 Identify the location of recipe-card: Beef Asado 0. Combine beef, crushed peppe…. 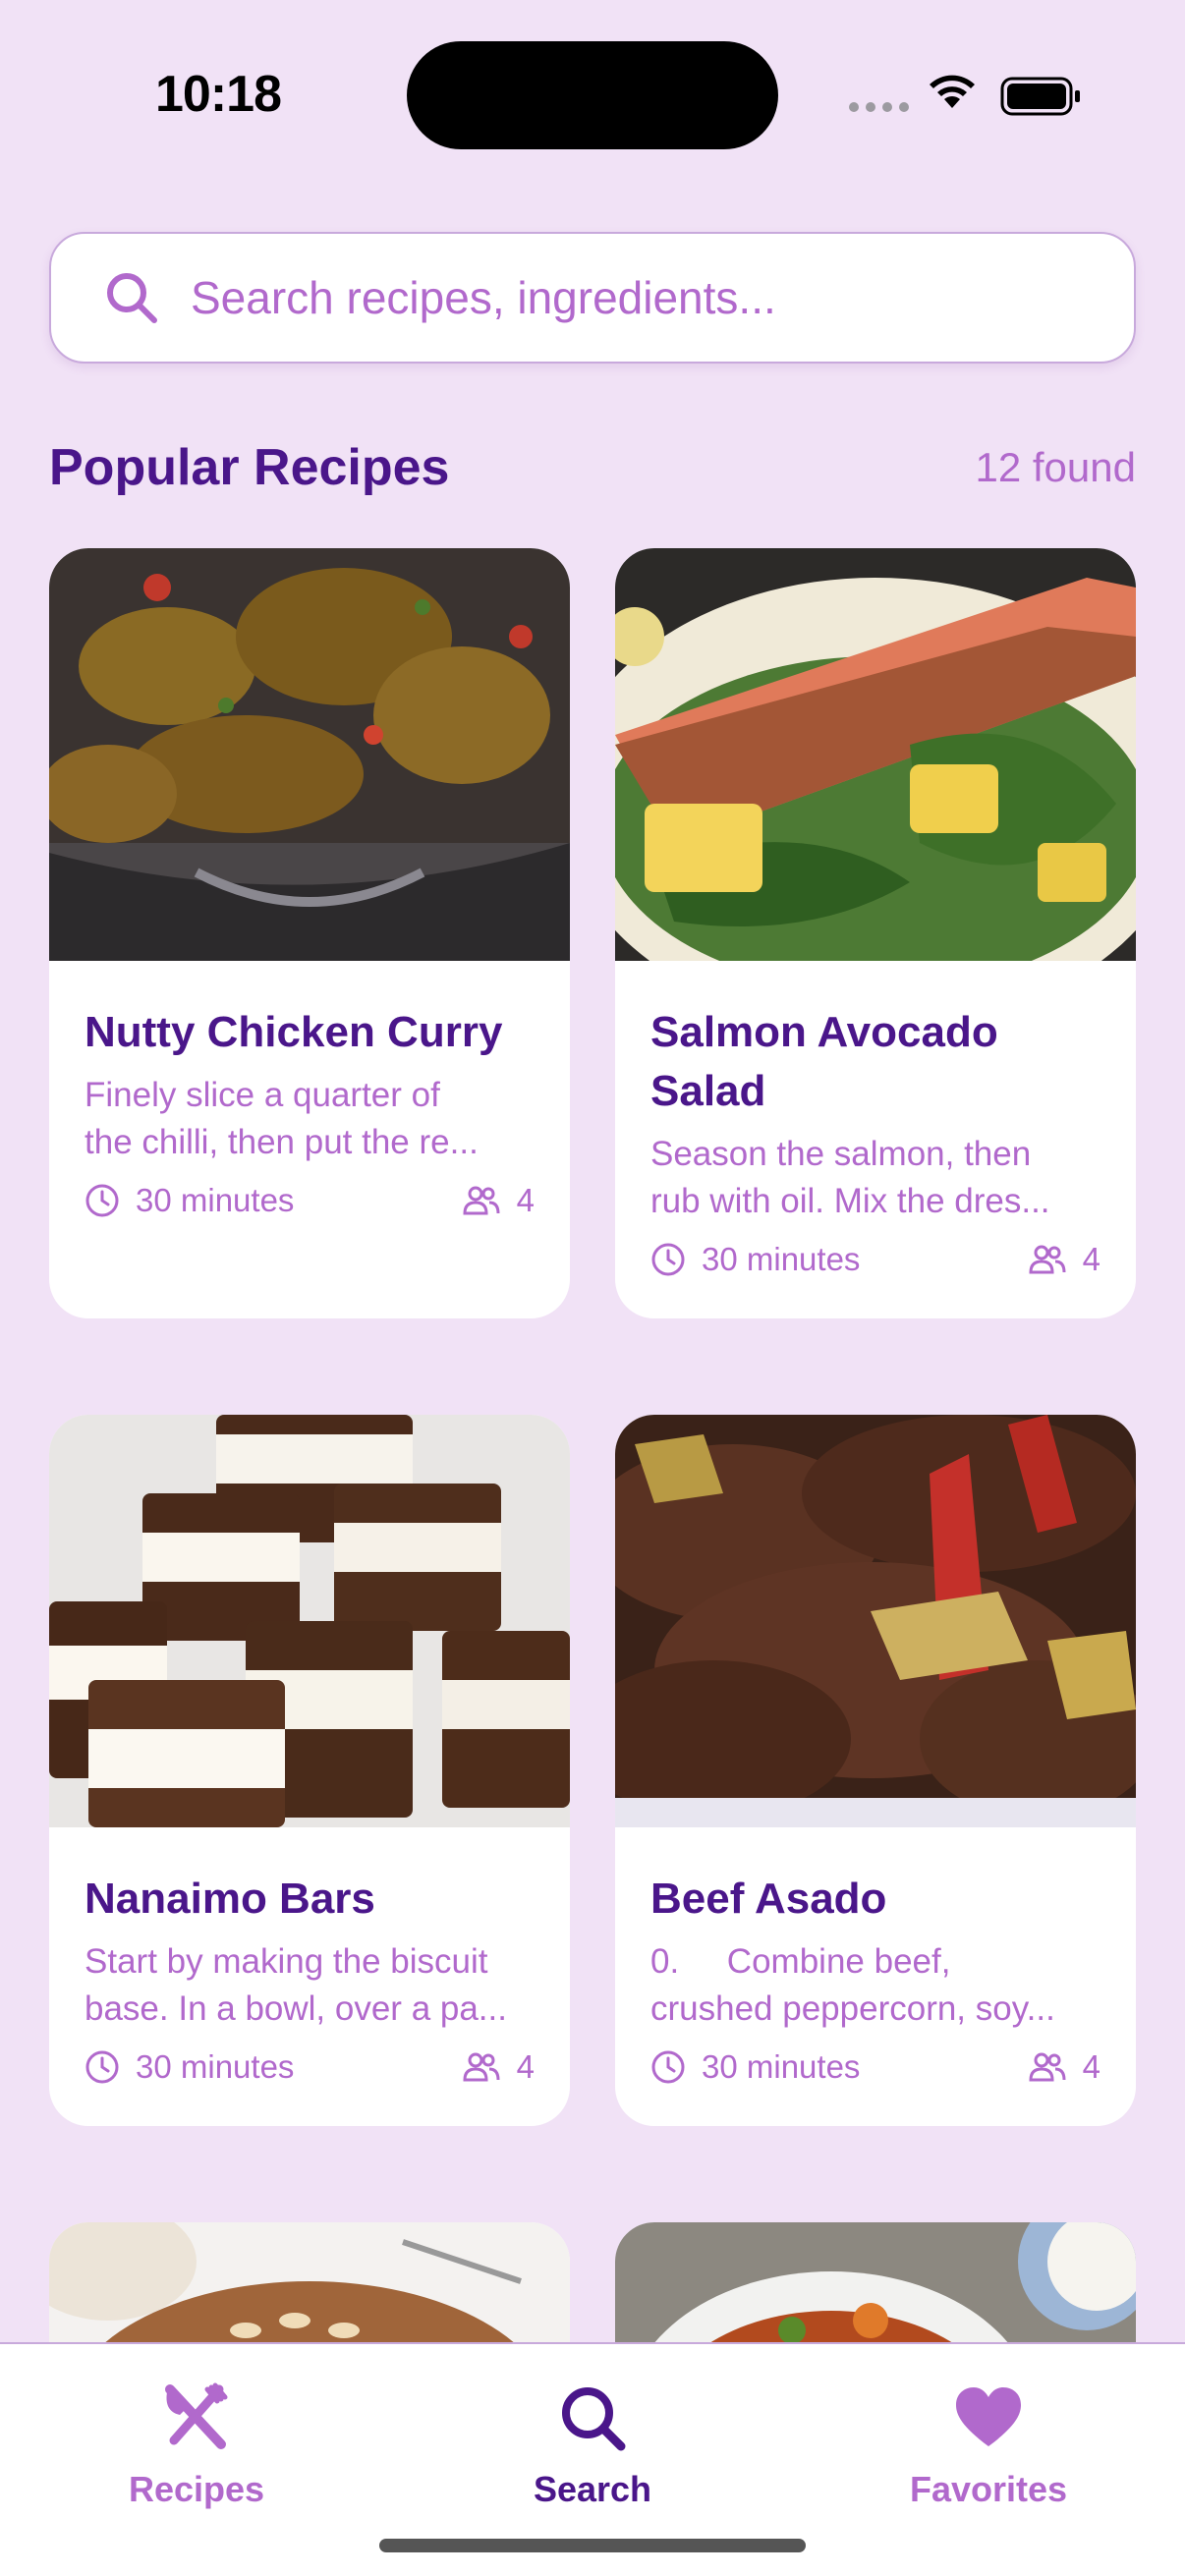
(876, 1770).